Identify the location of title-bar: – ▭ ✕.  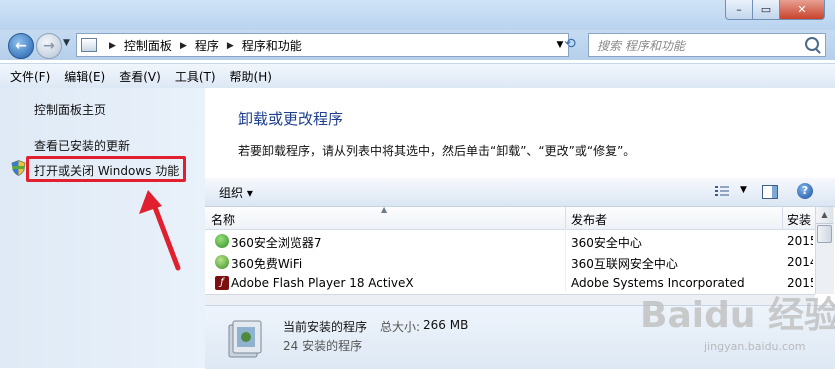
(417, 15).